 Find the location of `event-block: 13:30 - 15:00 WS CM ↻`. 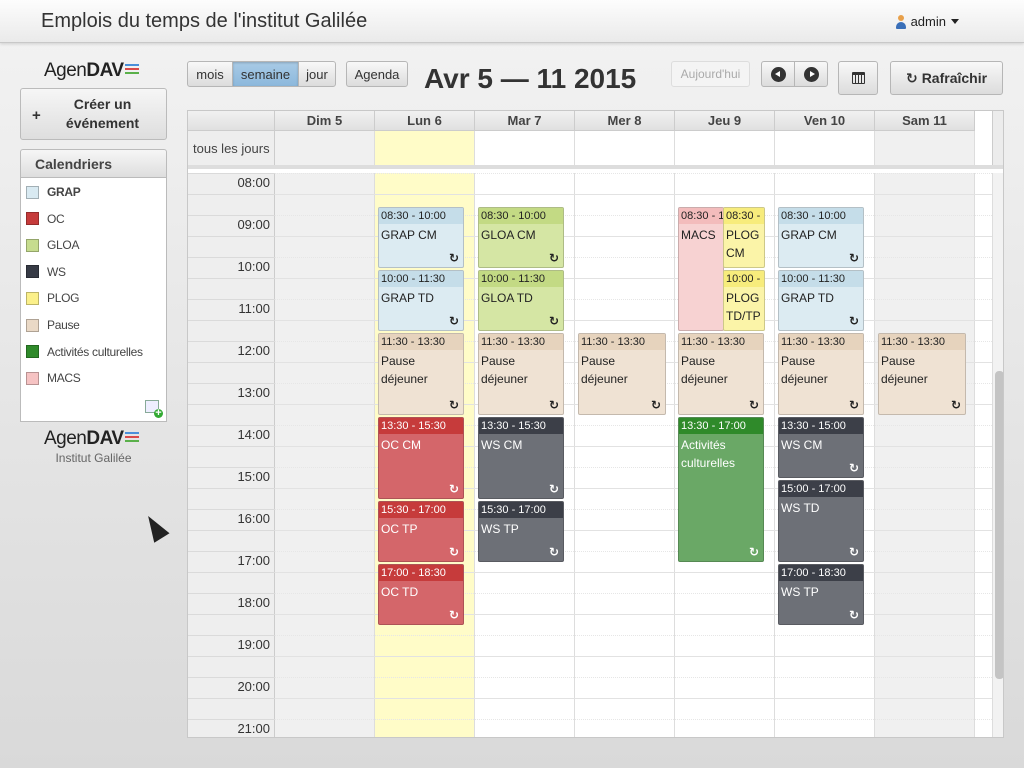

event-block: 13:30 - 15:00 WS CM ↻ is located at coordinates (821, 447).